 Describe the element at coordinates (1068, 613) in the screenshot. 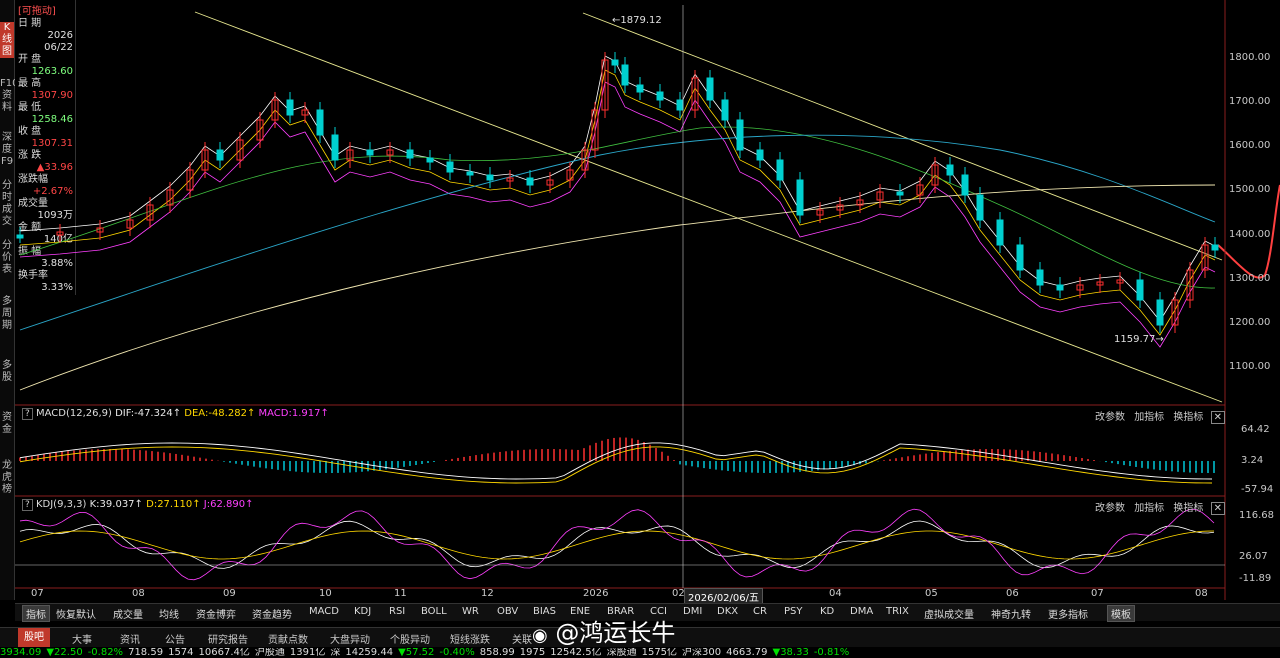

I see `indicator-tab-25: 更多指标` at that location.